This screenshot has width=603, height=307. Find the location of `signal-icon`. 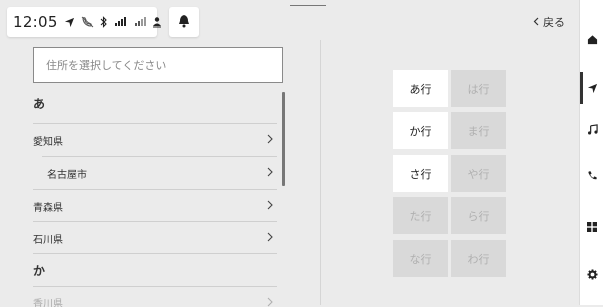

signal-icon is located at coordinates (140, 22).